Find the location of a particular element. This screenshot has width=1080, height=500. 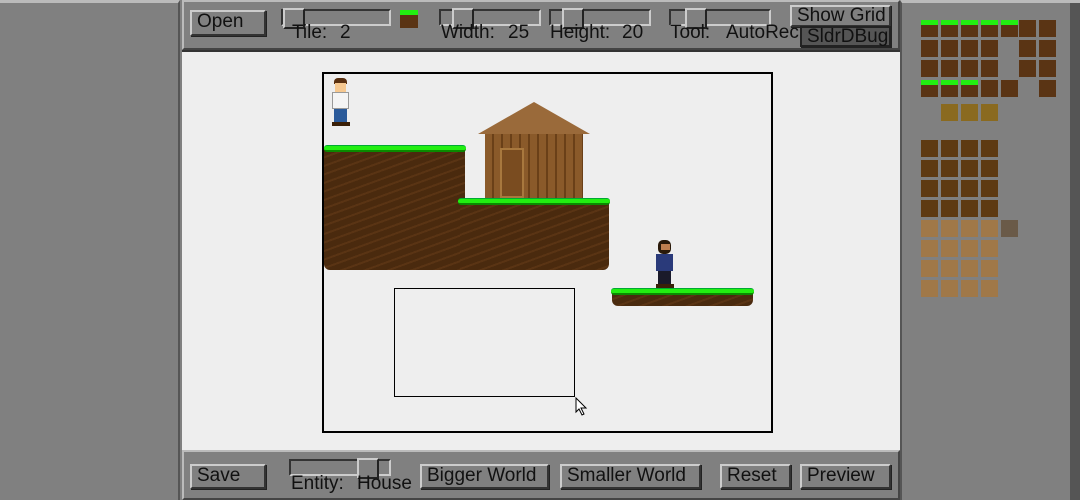

tile-value: 2 is located at coordinates (345, 32).